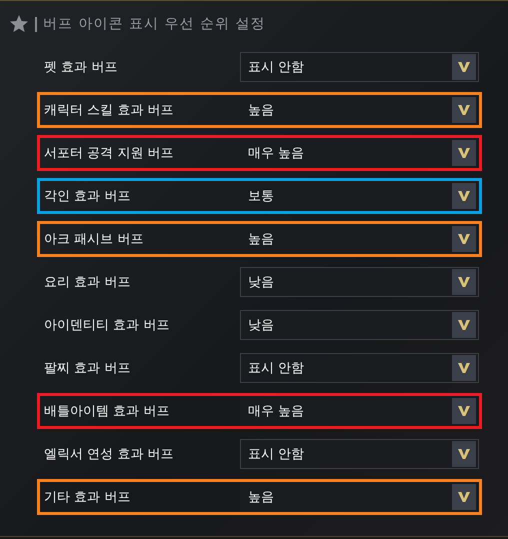 This screenshot has width=508, height=539. What do you see at coordinates (80, 67) in the screenshot?
I see `setting-label: 펫 효과 버프` at bounding box center [80, 67].